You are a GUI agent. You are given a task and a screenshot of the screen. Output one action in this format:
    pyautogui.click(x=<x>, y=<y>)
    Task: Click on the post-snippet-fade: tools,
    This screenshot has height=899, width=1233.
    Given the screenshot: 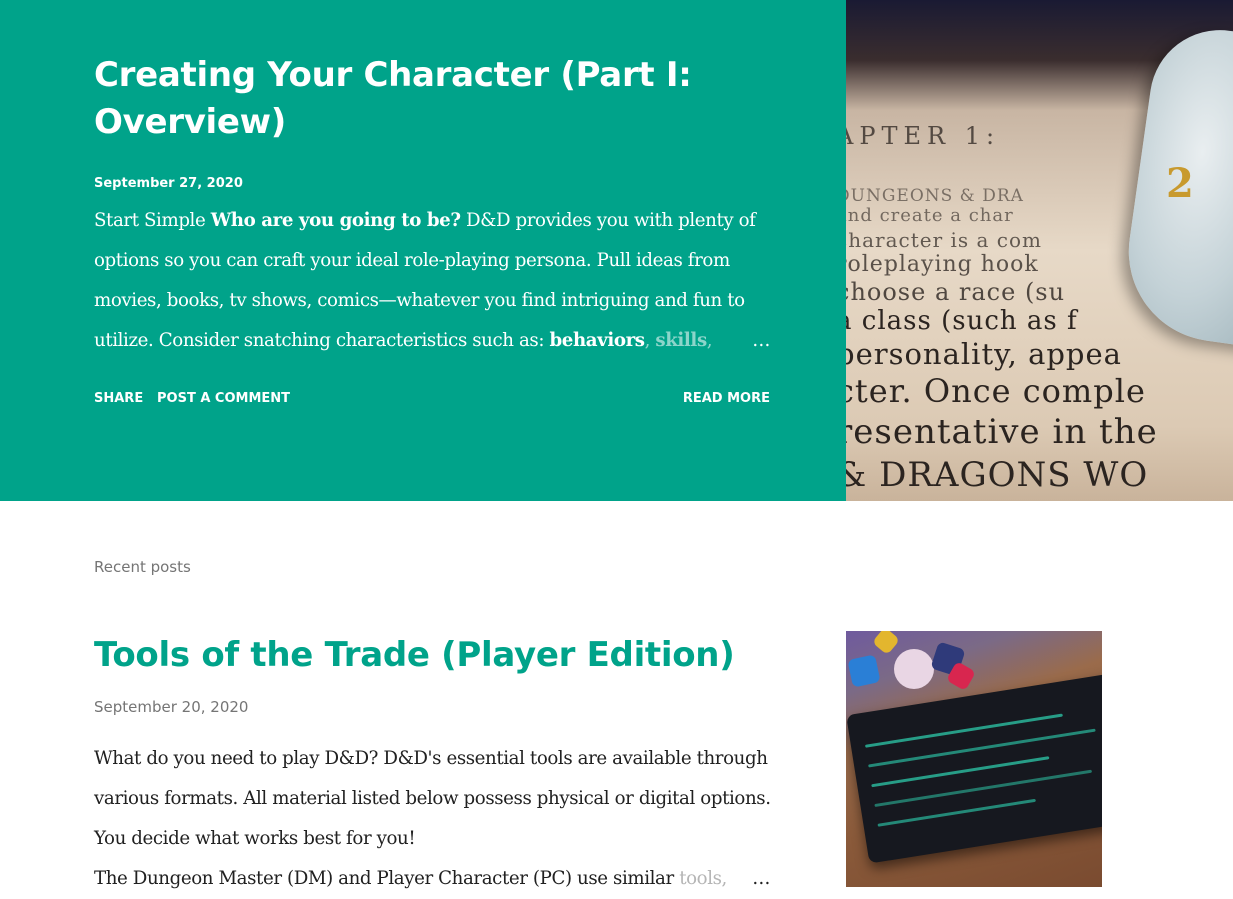 What is the action you would take?
    pyautogui.click(x=703, y=878)
    